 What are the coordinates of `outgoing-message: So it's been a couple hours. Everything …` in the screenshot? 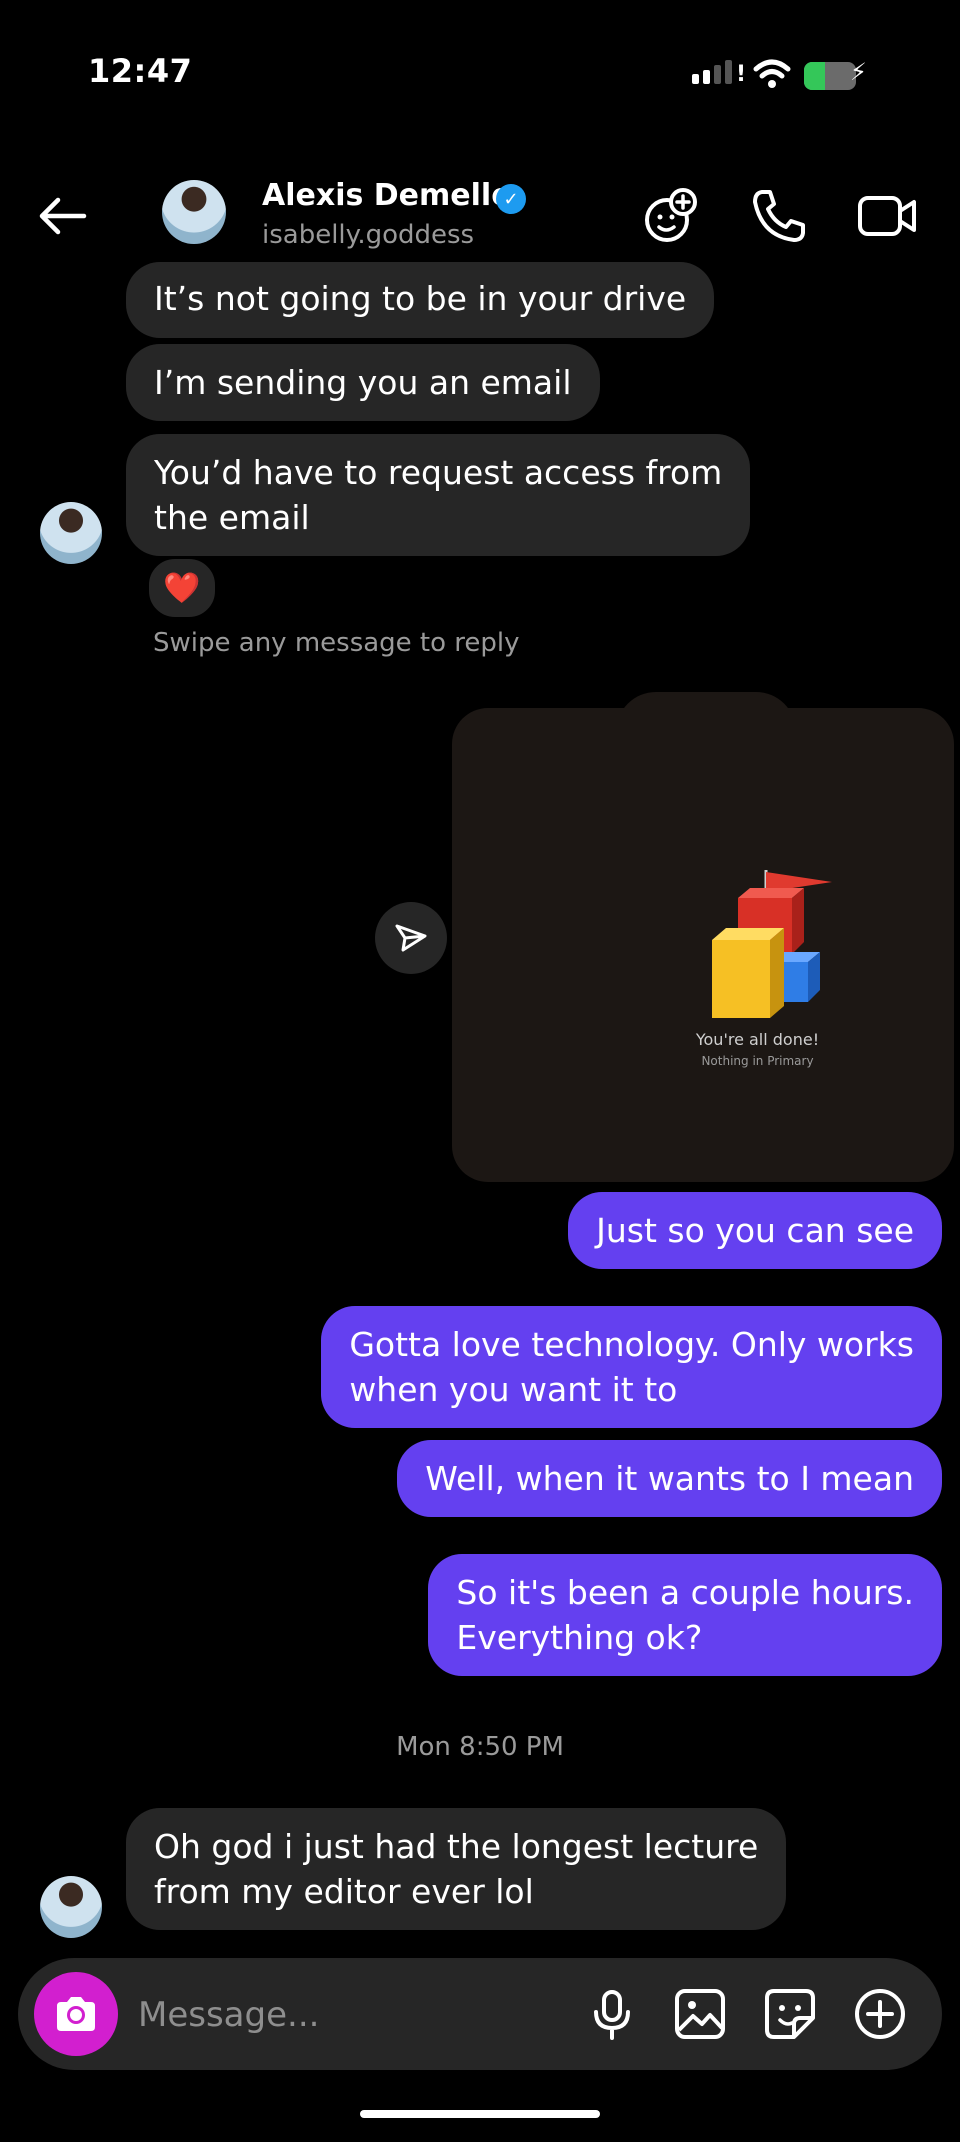 It's located at (685, 1615).